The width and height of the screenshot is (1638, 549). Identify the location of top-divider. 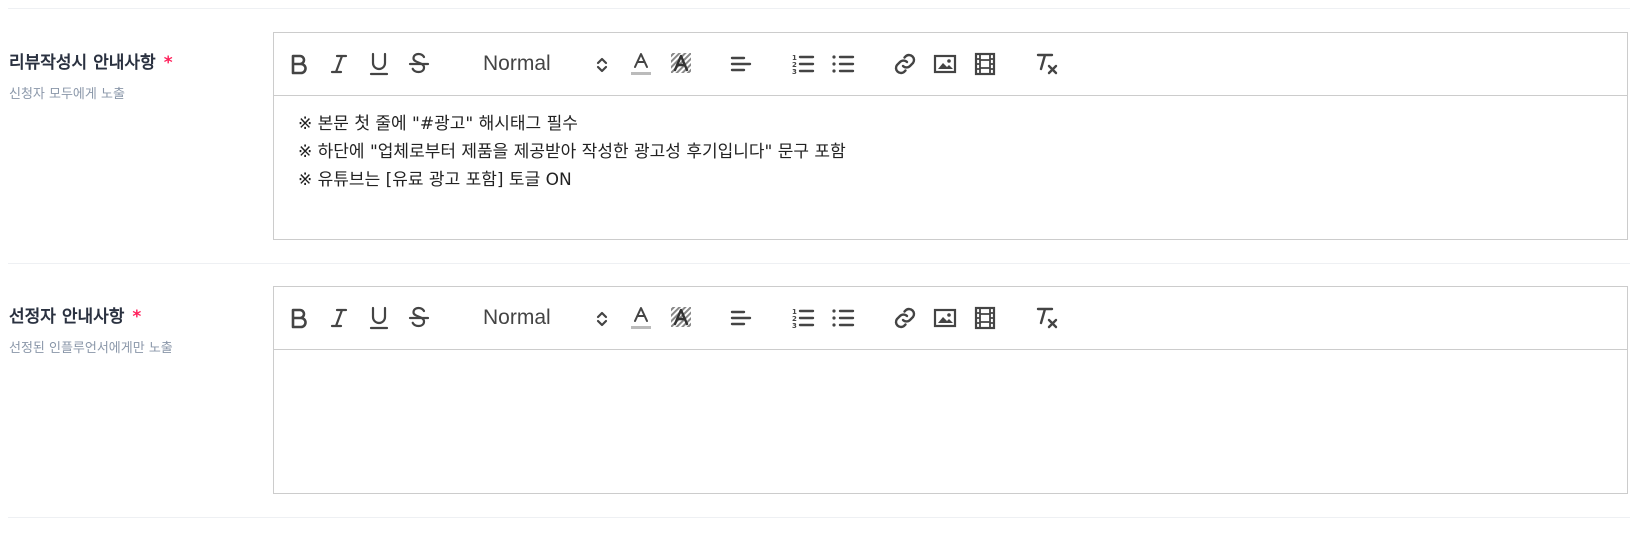
(819, 8).